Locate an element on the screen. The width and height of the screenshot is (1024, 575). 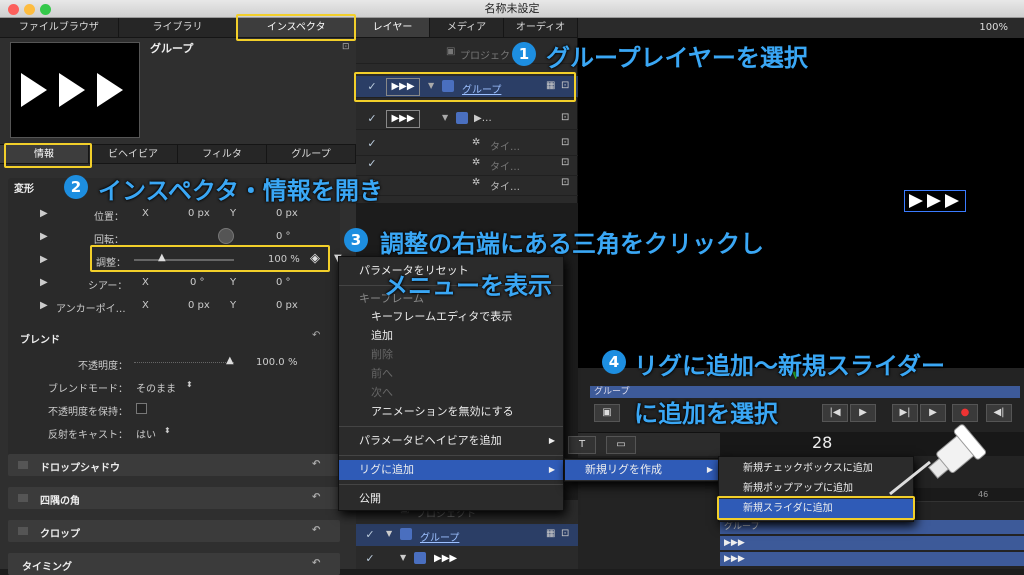
anchor-x-value: 0 px is located at coordinates (199, 305).